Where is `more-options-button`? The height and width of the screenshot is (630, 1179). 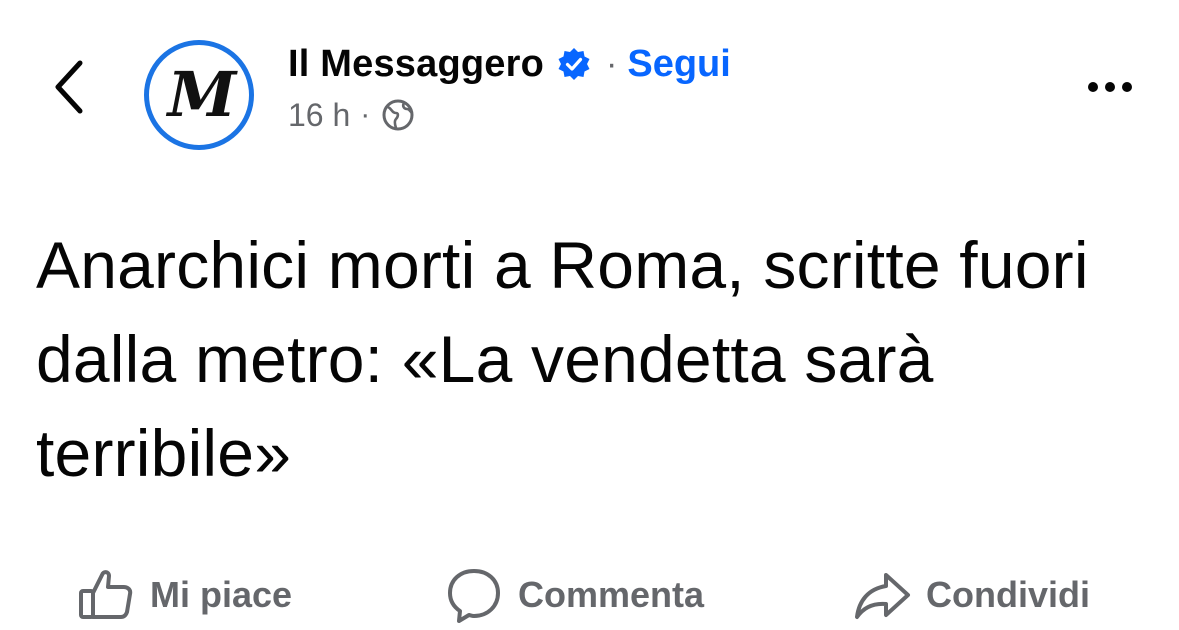
more-options-button is located at coordinates (1110, 87).